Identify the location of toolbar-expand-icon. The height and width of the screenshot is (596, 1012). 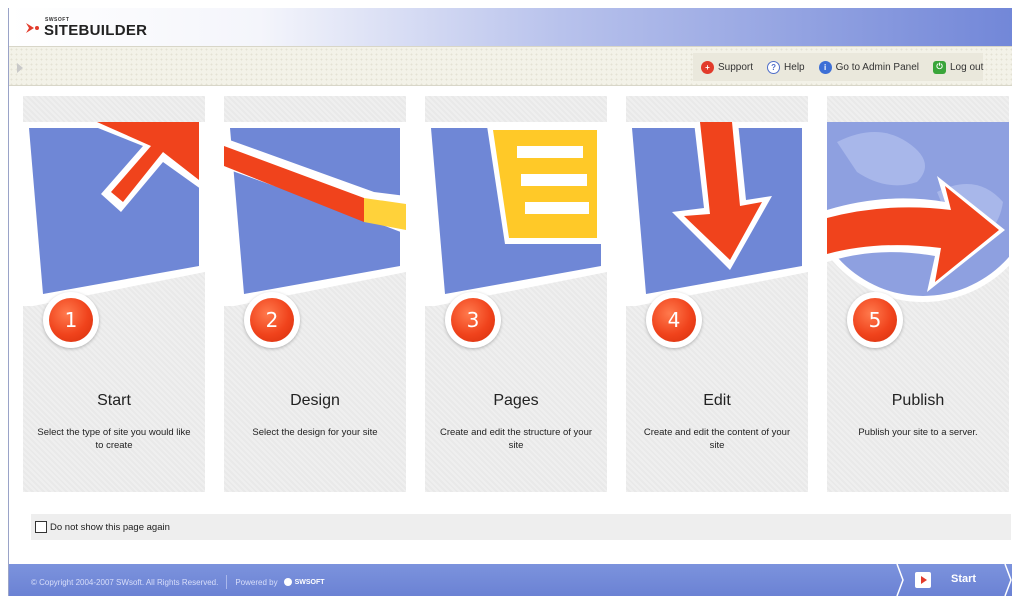
(20, 68).